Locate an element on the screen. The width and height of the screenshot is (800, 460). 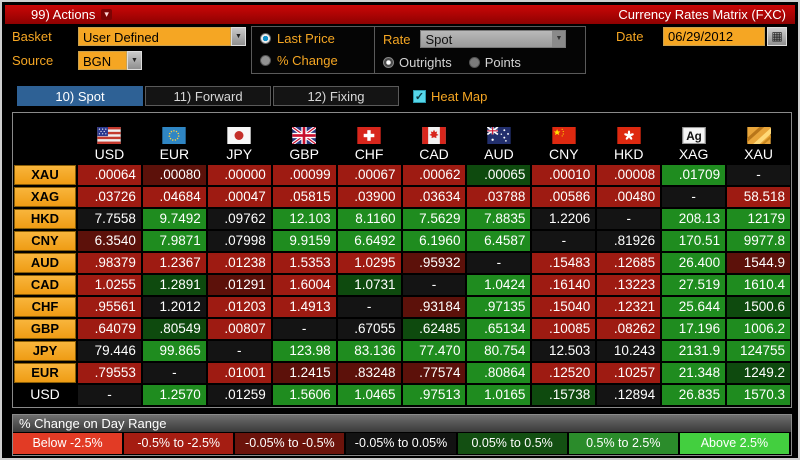
cell-cad-jpy: .01291 is located at coordinates (239, 285).